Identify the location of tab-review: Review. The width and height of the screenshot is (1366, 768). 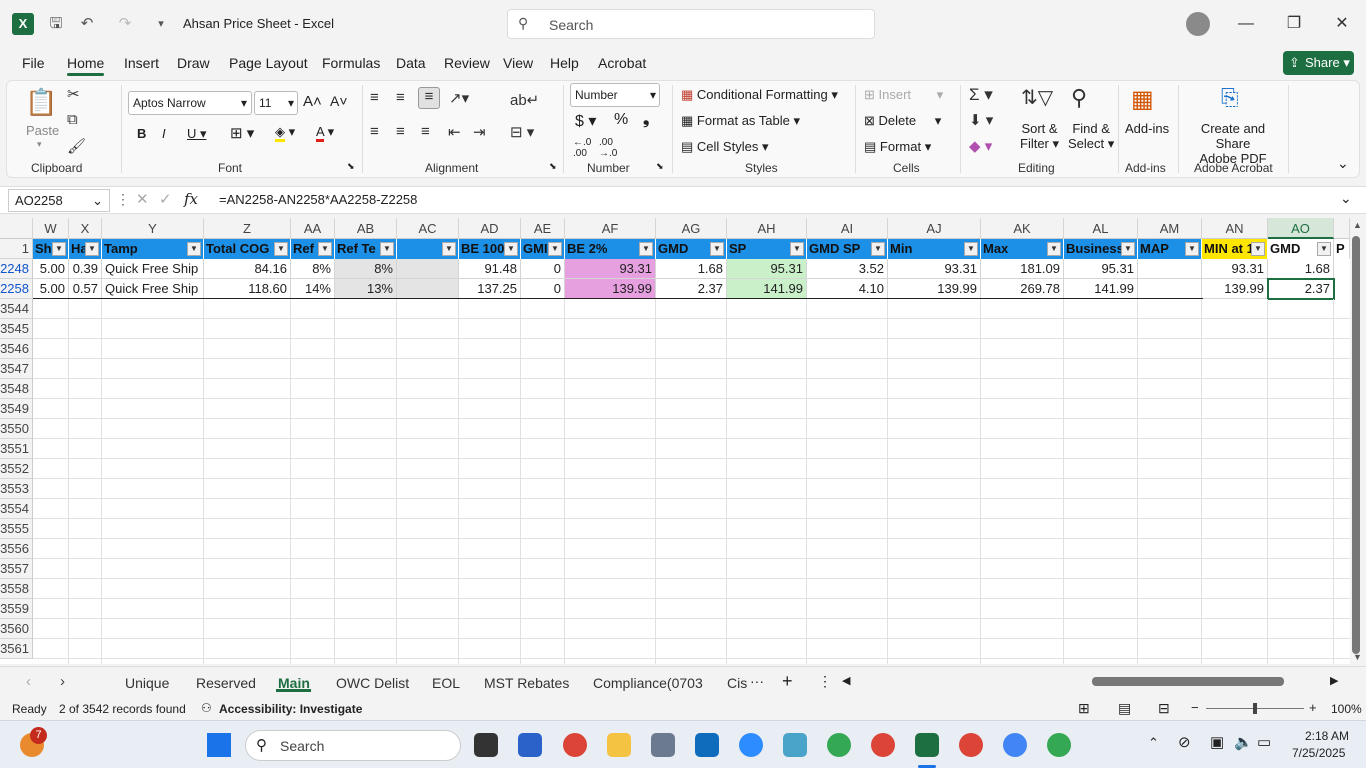
(467, 63).